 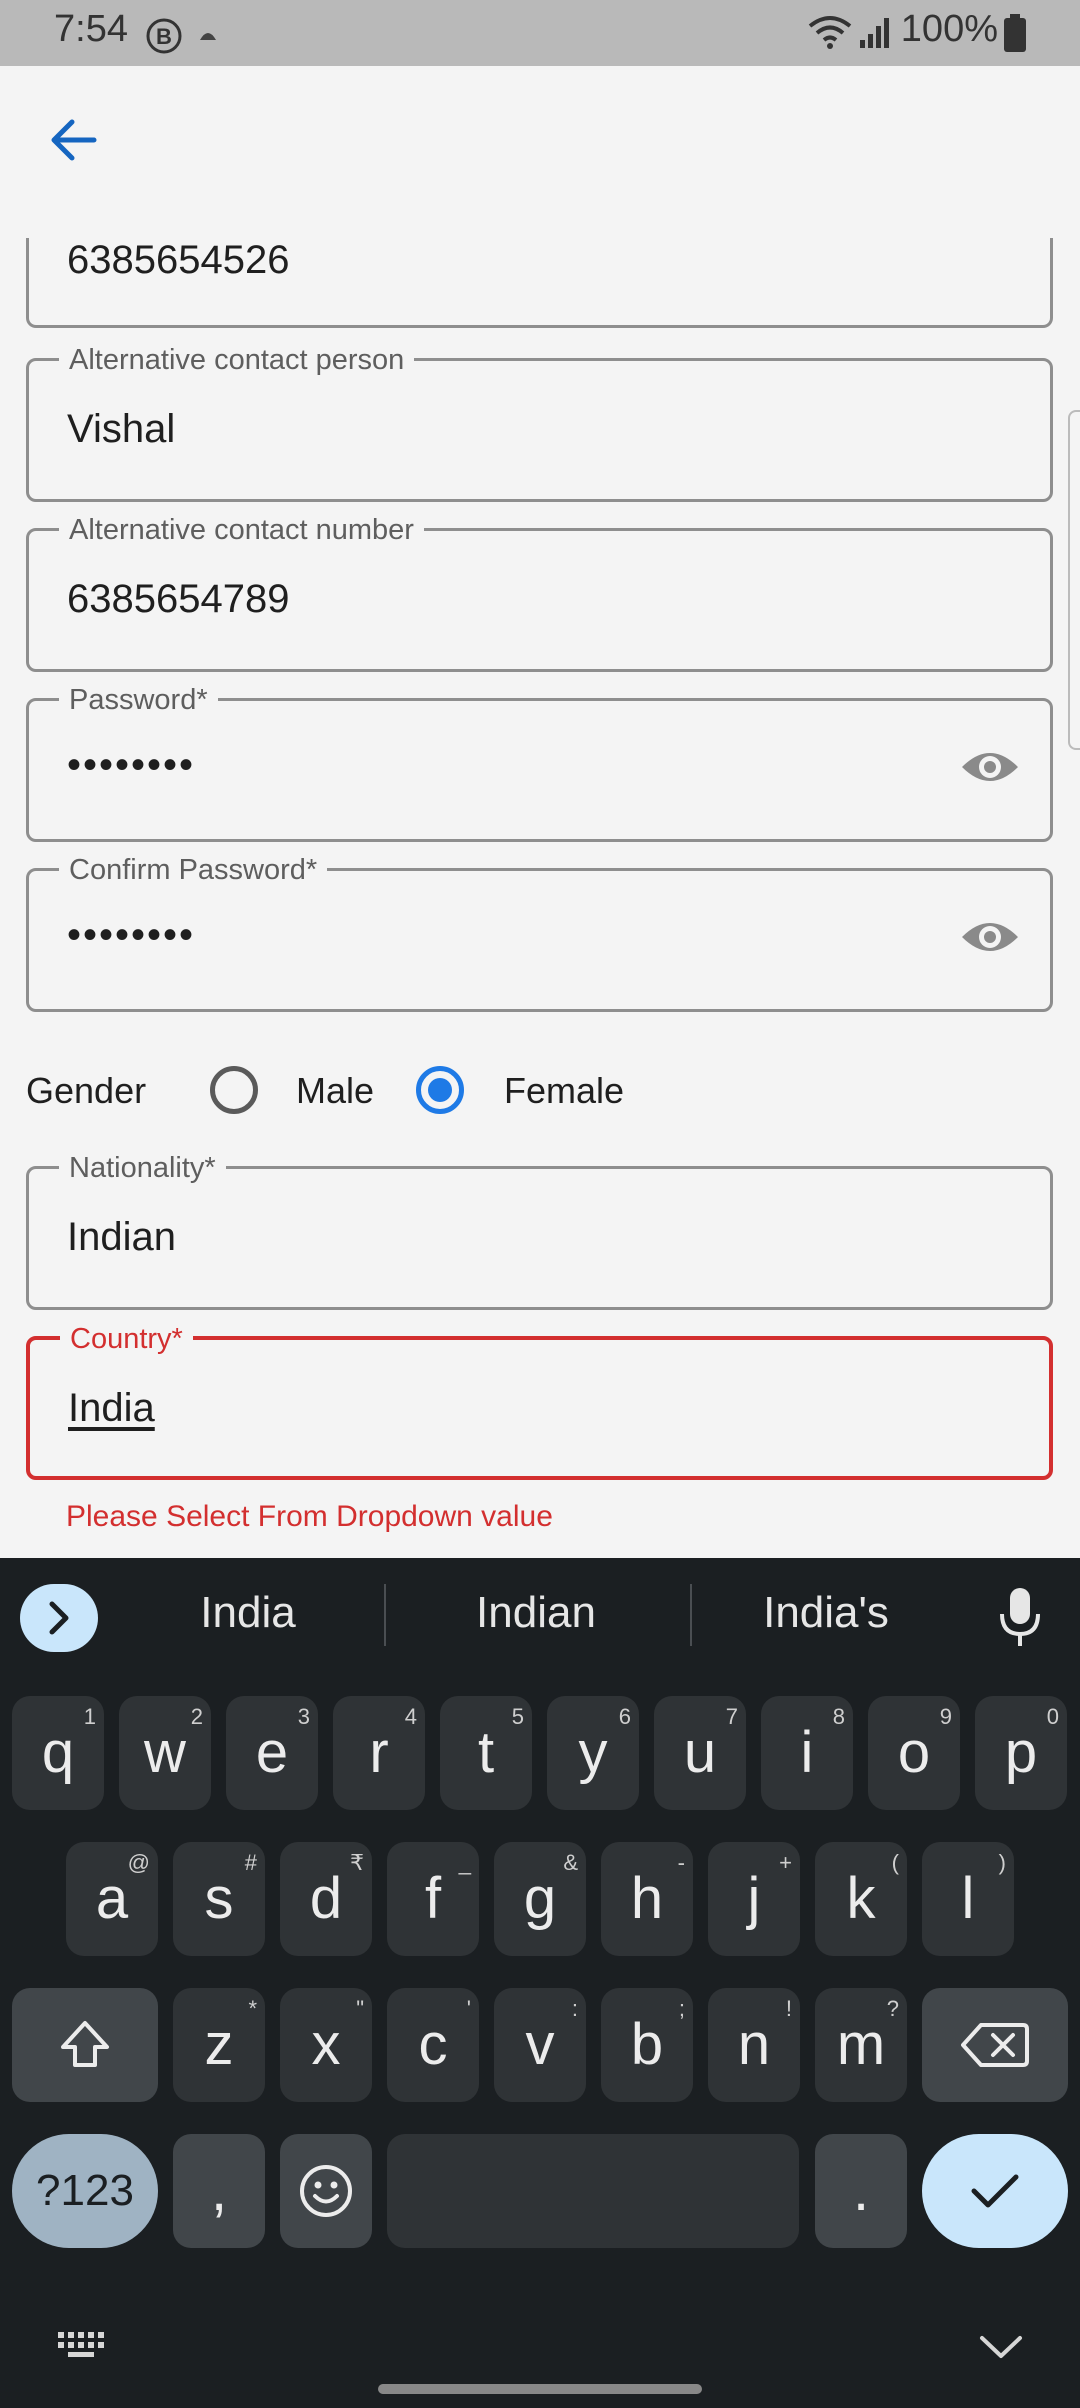 What do you see at coordinates (830, 32) in the screenshot?
I see `wifi-icon` at bounding box center [830, 32].